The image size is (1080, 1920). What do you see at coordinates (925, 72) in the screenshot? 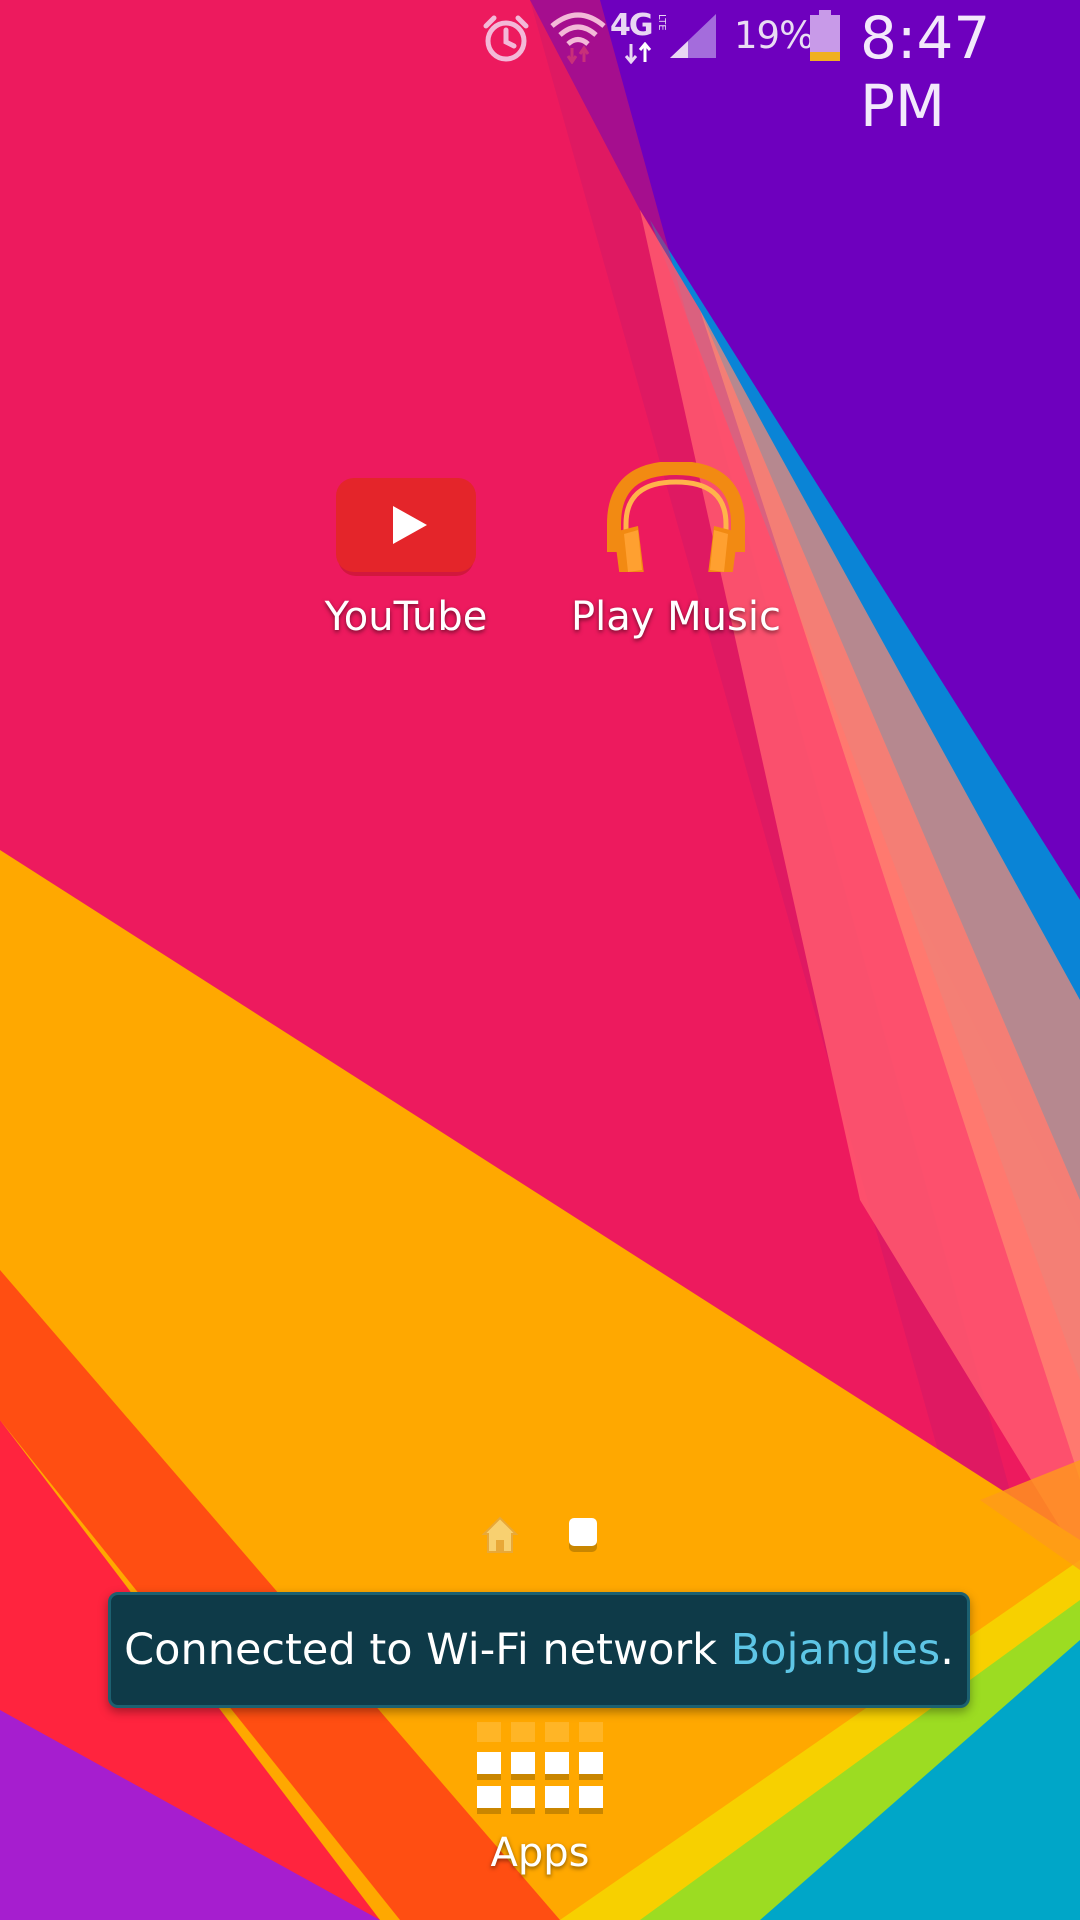
I see `clock: 8:47 PM` at bounding box center [925, 72].